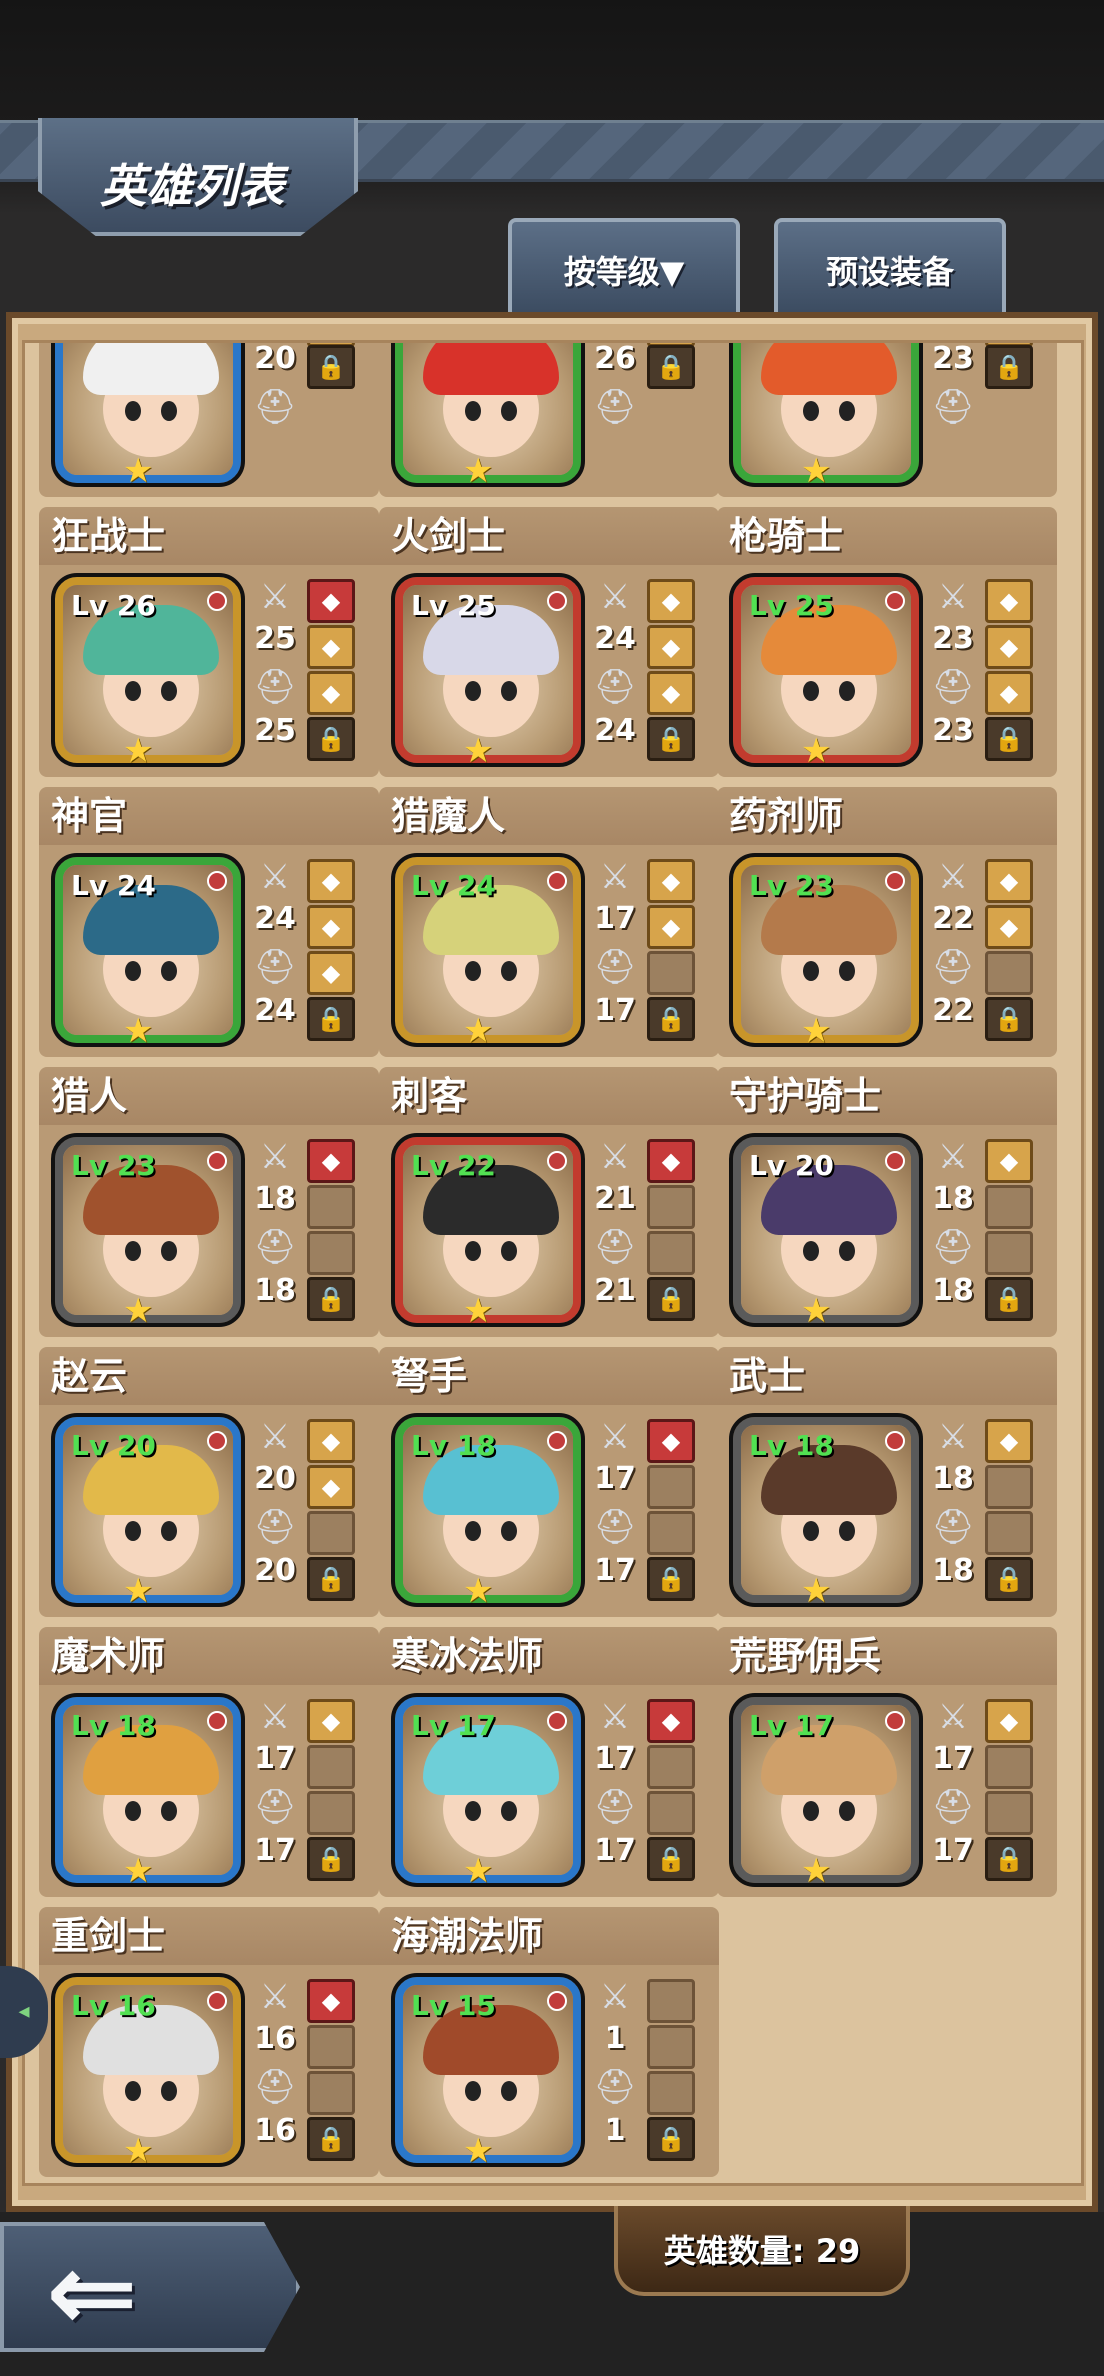 The image size is (1104, 2376). What do you see at coordinates (549, 1762) in the screenshot?
I see `hero-card: 寒冰法师 Lv 17 ★ ⚔ 17 ⛑ 17 ◆ 🔒` at bounding box center [549, 1762].